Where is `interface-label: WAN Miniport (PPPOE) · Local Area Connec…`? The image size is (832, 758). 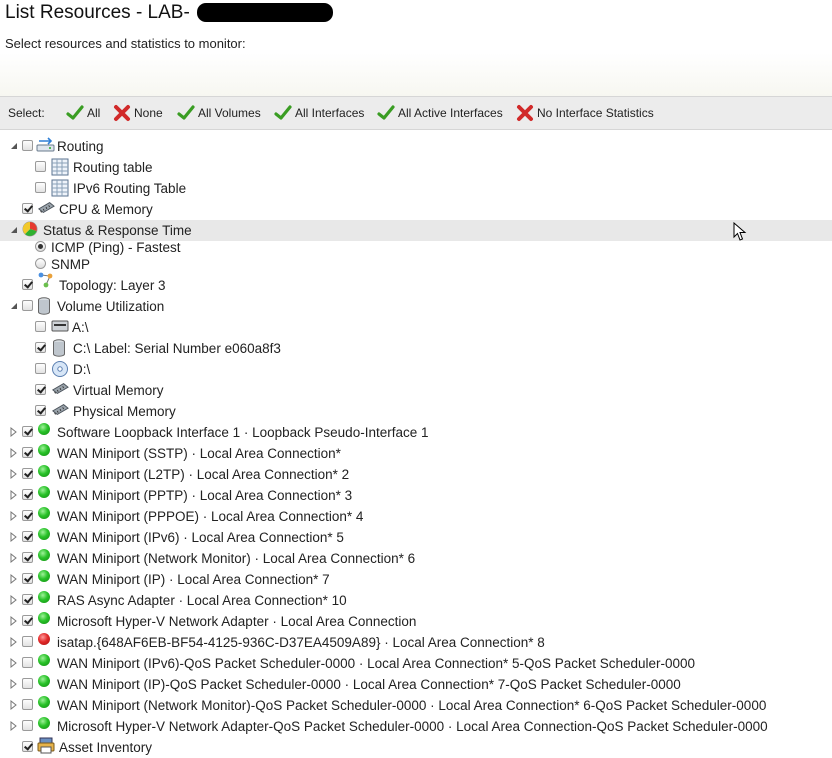
interface-label: WAN Miniport (PPPOE) · Local Area Connec… is located at coordinates (210, 516).